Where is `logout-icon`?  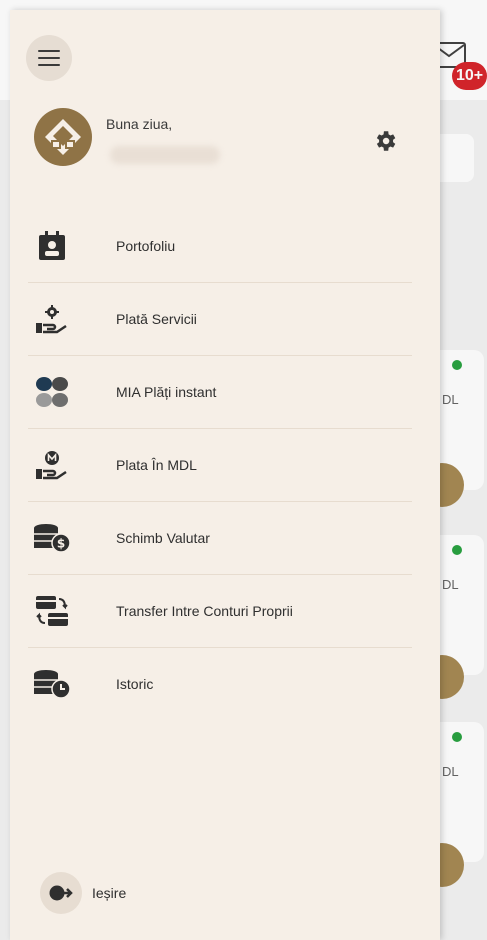
logout-icon is located at coordinates (61, 893).